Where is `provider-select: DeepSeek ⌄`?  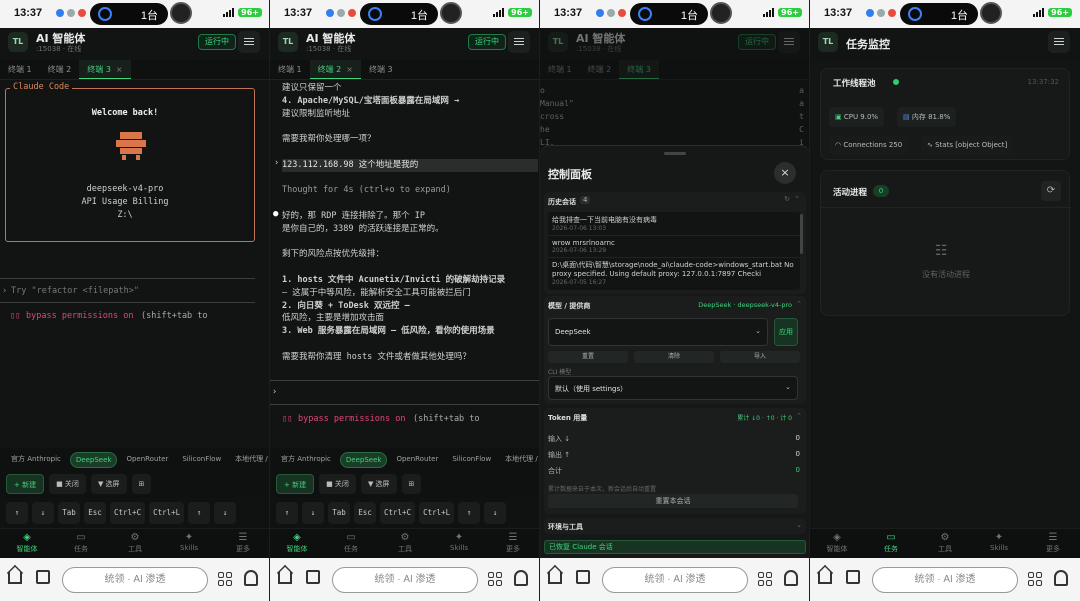 provider-select: DeepSeek ⌄ is located at coordinates (658, 332).